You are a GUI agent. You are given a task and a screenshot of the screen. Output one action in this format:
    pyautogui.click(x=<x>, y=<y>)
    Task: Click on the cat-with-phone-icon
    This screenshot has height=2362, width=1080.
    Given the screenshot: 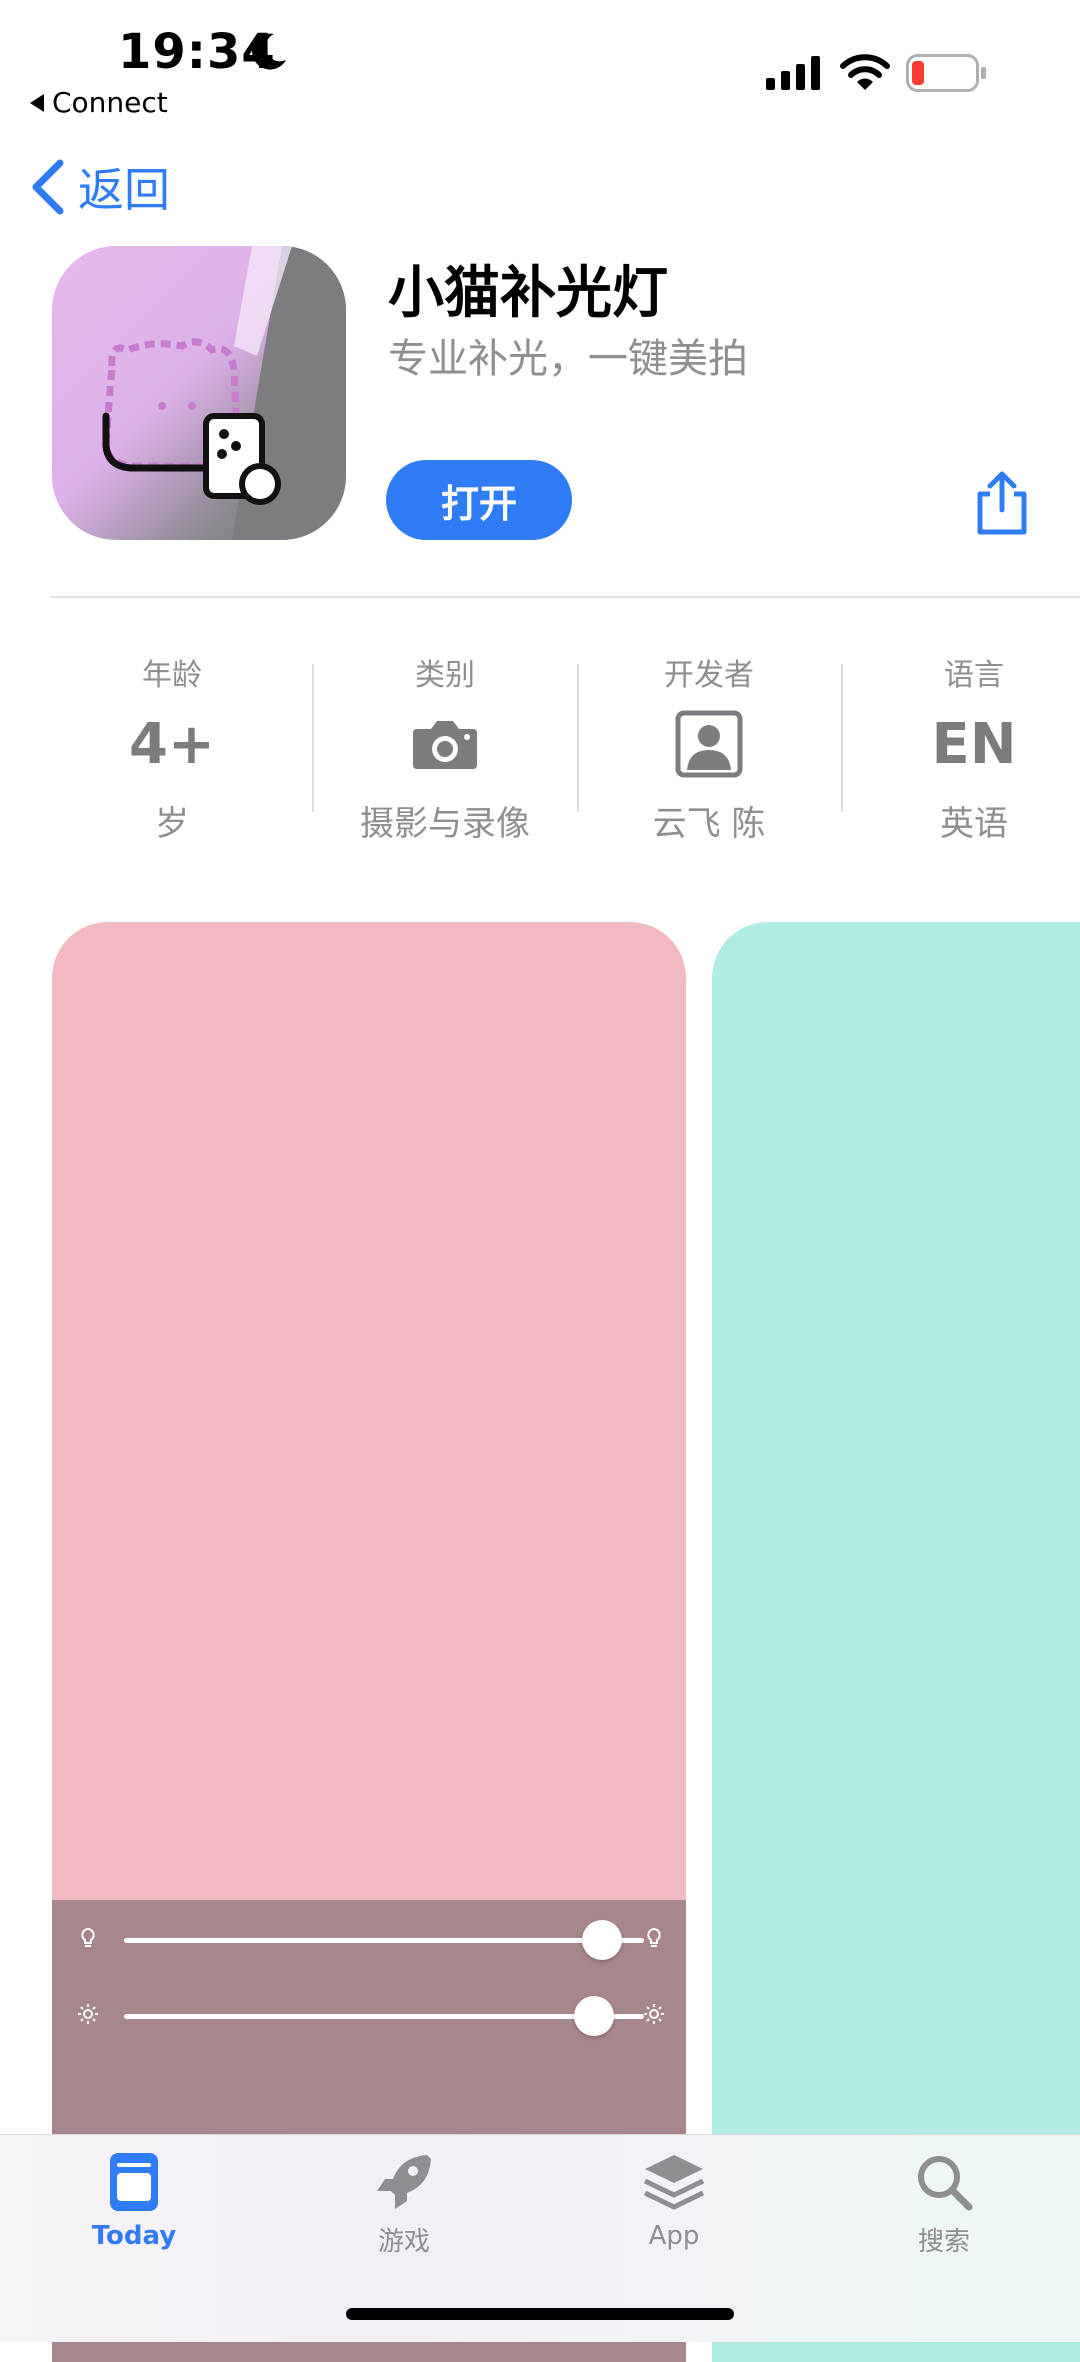 What is the action you would take?
    pyautogui.click(x=224, y=393)
    